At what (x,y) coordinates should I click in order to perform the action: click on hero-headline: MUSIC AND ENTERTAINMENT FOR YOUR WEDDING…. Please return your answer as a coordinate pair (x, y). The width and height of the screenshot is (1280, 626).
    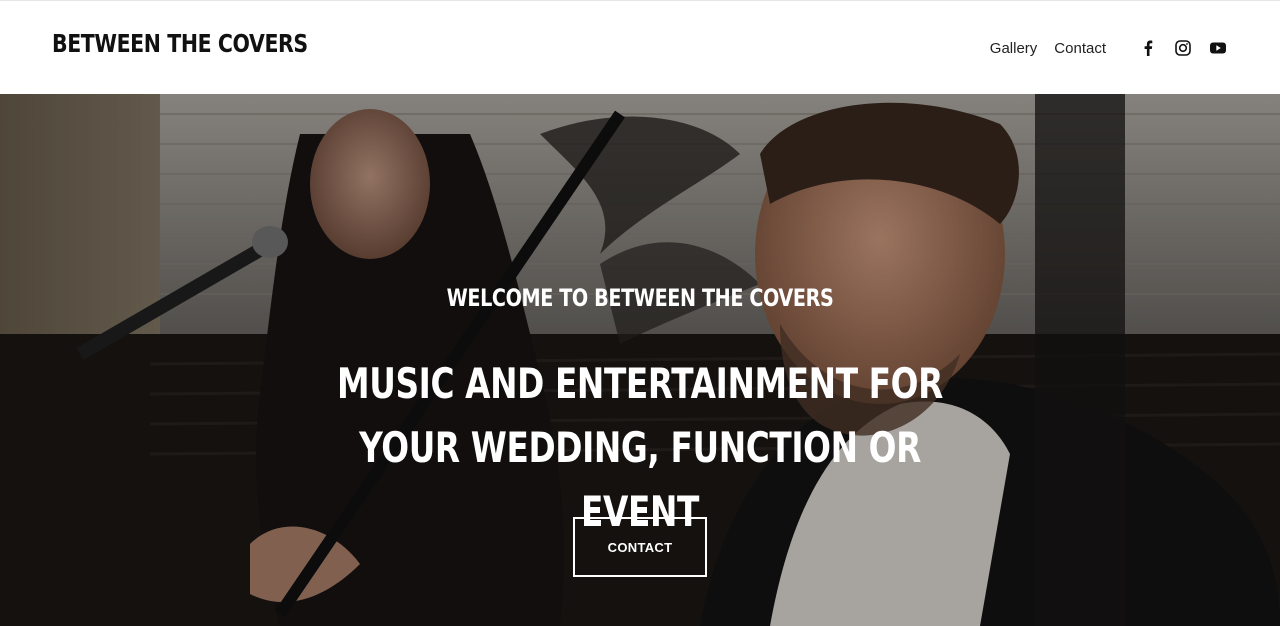
    Looking at the image, I should click on (640, 447).